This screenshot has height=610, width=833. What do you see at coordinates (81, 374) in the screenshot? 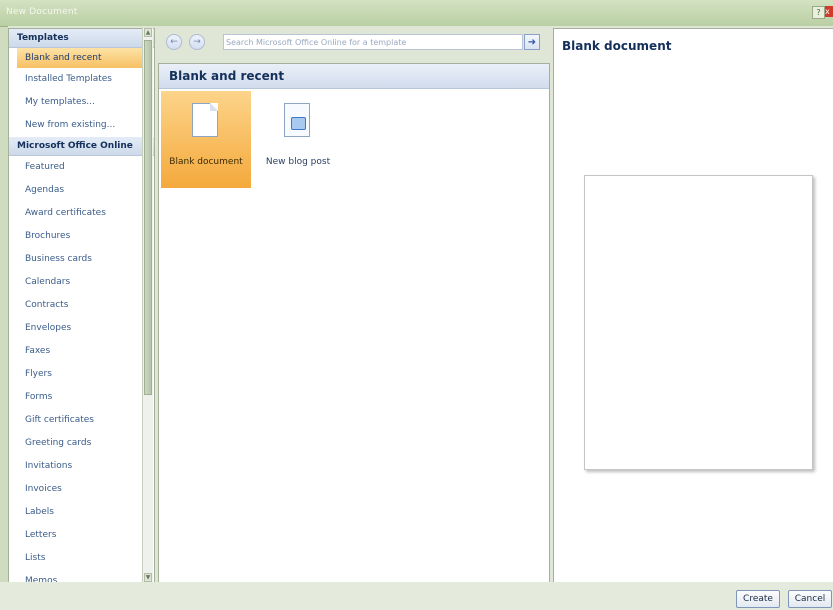
I see `sidebar-item-flyers: Flyers` at bounding box center [81, 374].